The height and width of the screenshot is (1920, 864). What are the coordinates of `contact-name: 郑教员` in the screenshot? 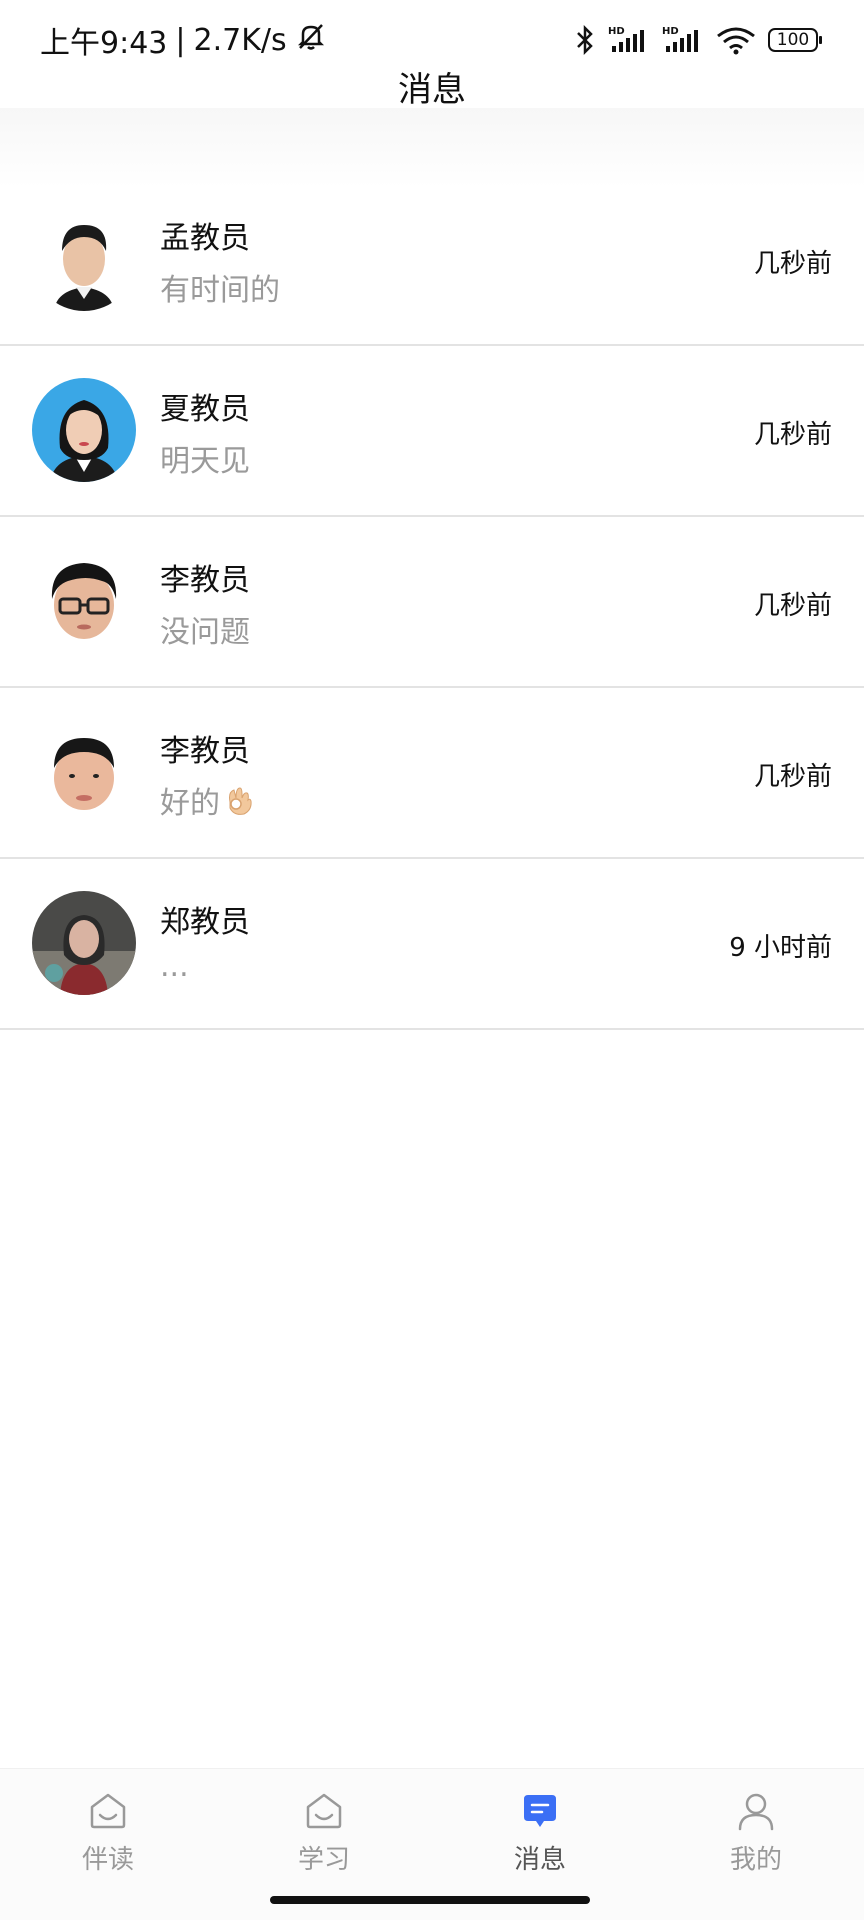 It's located at (205, 922).